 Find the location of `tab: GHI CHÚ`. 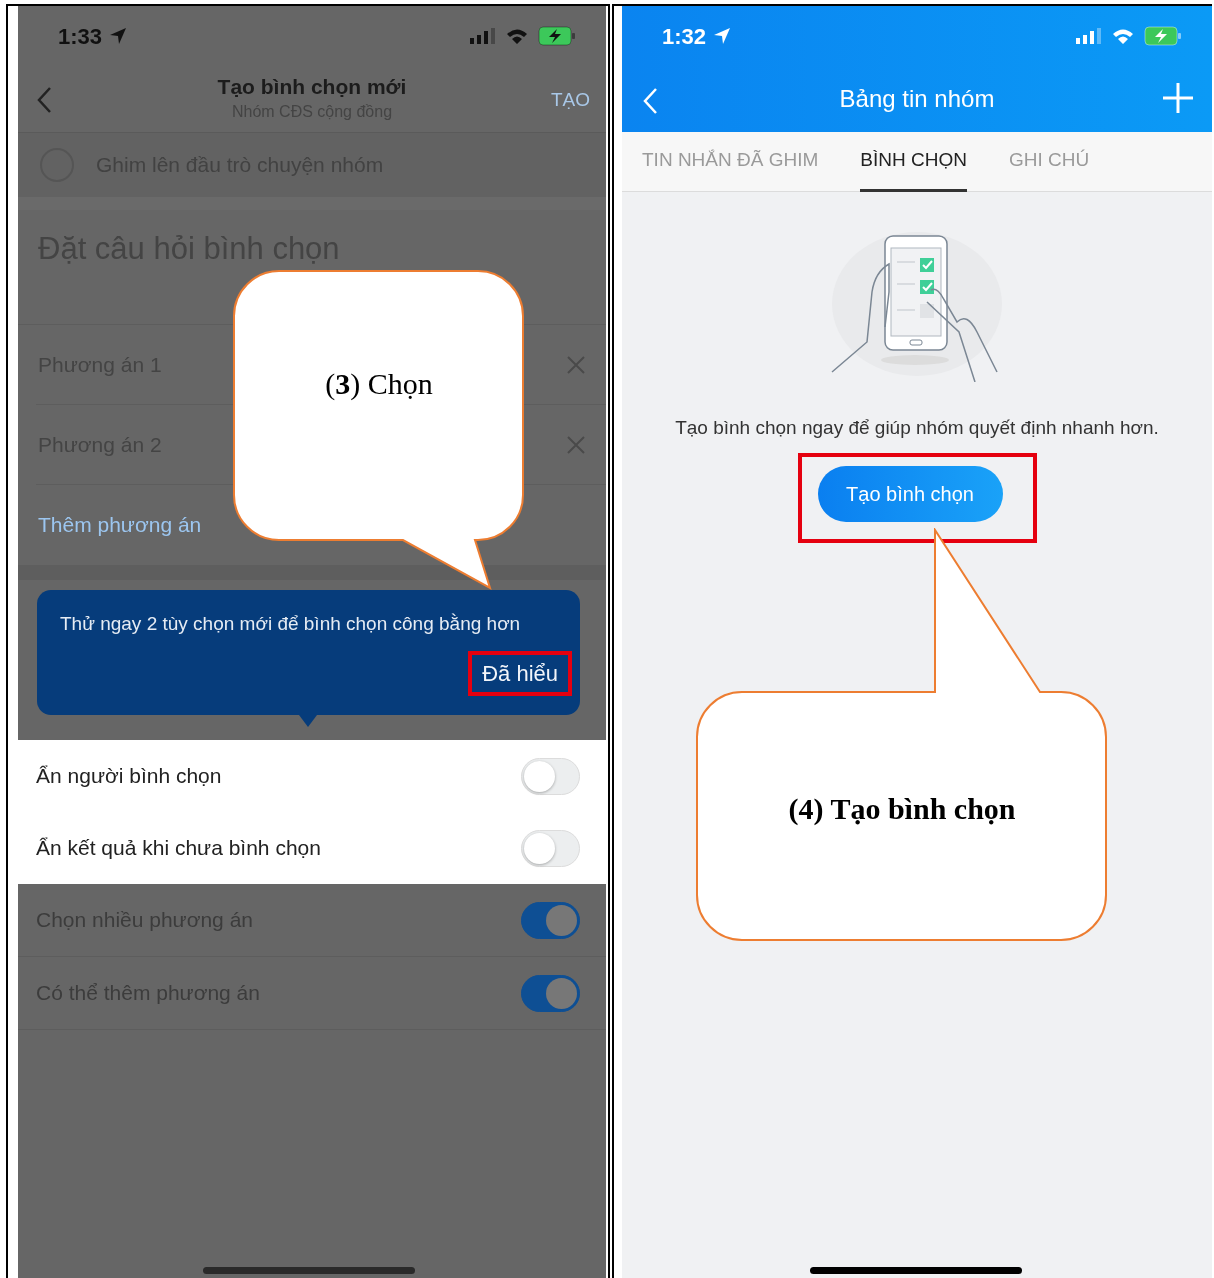

tab: GHI CHÚ is located at coordinates (1049, 162).